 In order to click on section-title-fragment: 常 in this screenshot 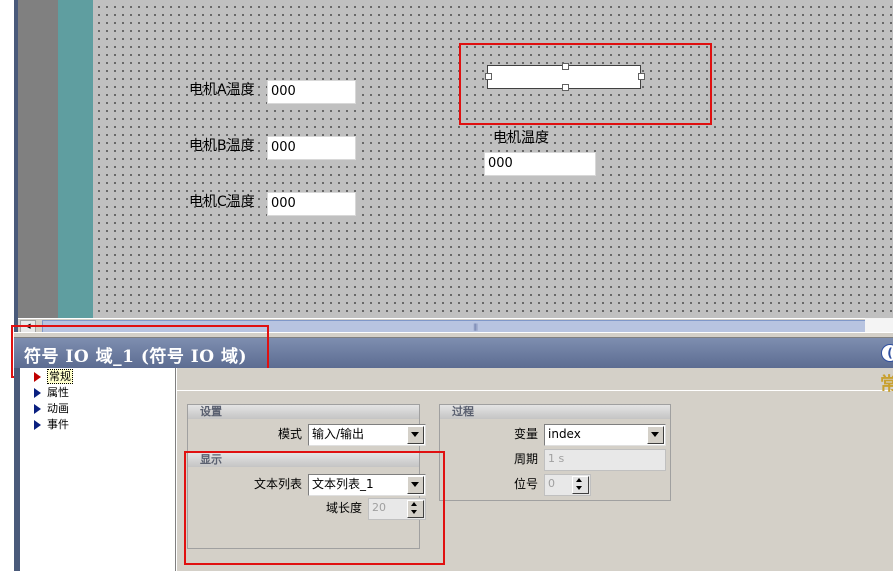, I will do `click(886, 384)`.